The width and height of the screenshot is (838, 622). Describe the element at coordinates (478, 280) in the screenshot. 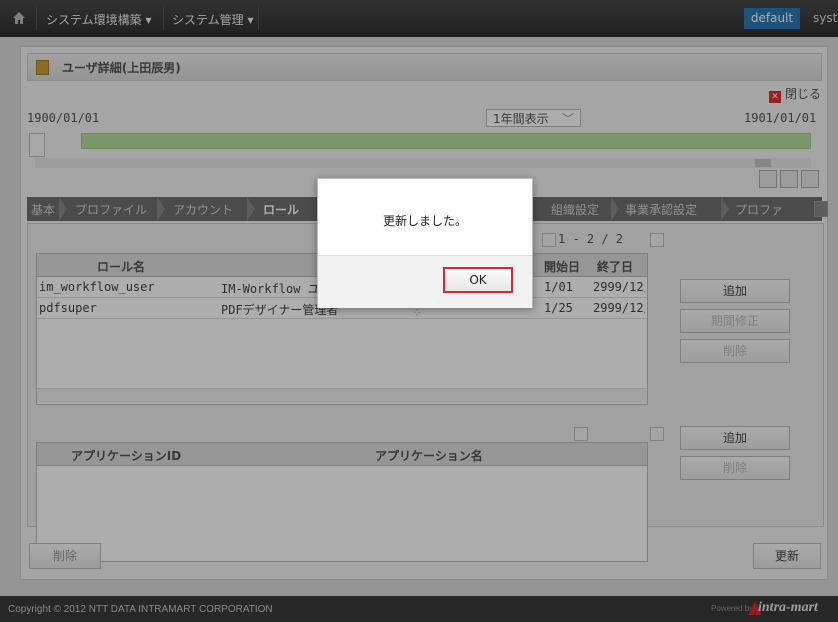

I see `ok-button: OK` at that location.